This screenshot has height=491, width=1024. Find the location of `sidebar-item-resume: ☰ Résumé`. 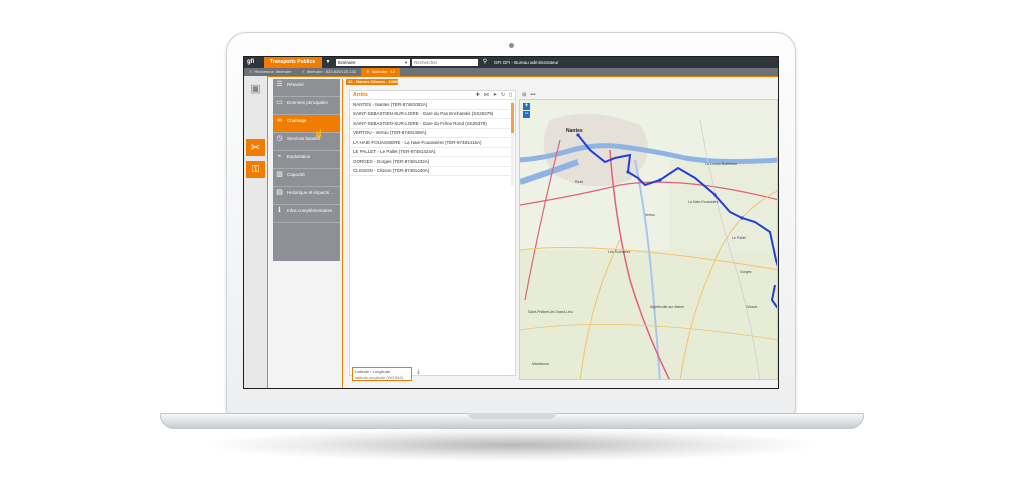

sidebar-item-resume: ☰ Résumé is located at coordinates (306, 88).